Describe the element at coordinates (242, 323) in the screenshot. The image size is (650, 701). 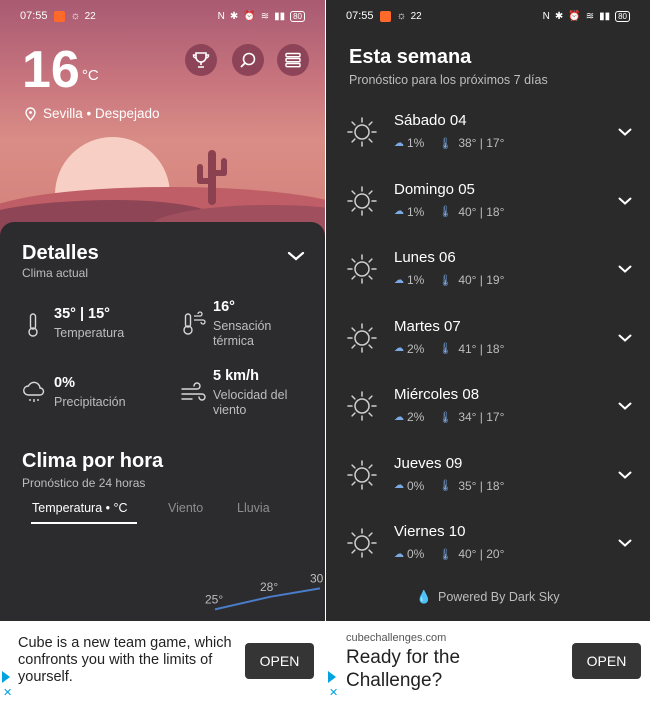
I see `detail-feels-like: 16° Sensación térmica` at that location.